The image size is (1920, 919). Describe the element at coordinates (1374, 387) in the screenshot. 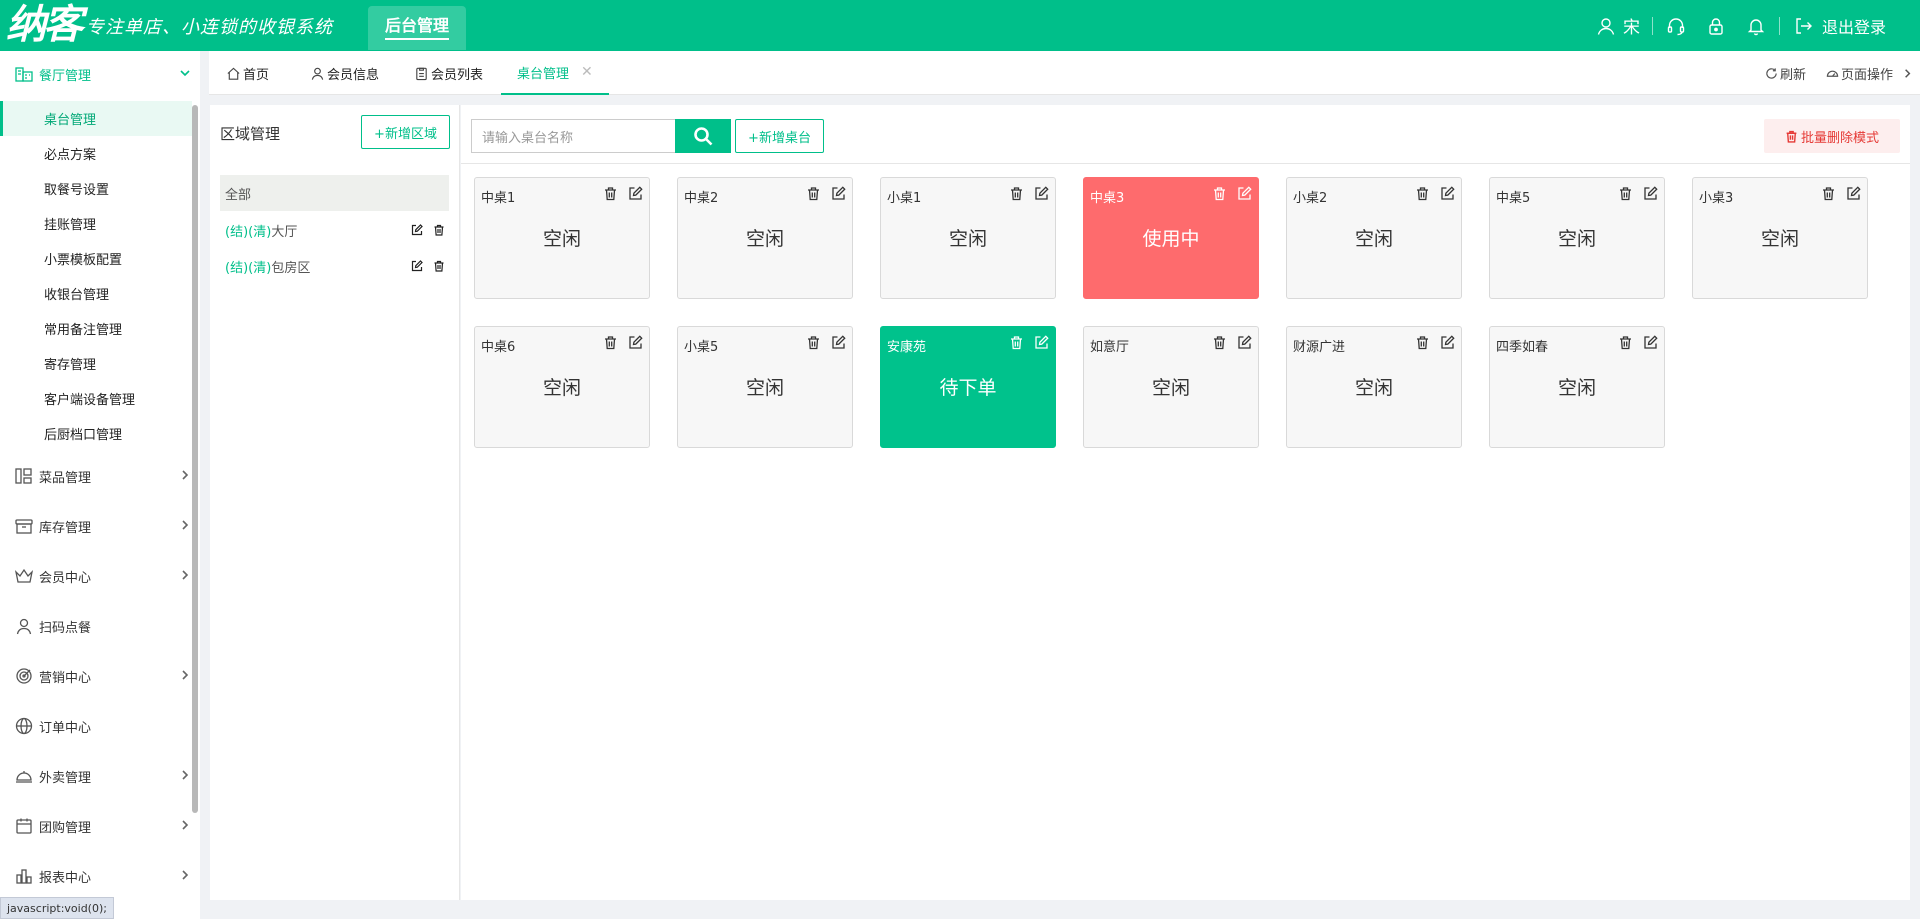

I see `table-card: 财源广进 空闲` at that location.